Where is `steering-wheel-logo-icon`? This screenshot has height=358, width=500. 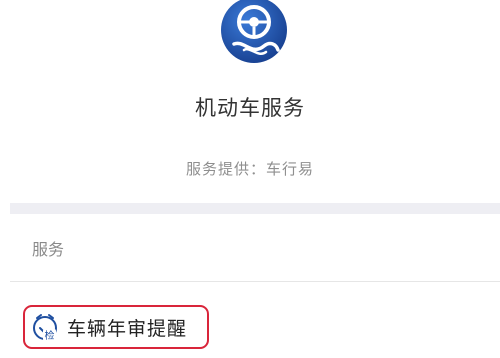 steering-wheel-logo-icon is located at coordinates (254, 31).